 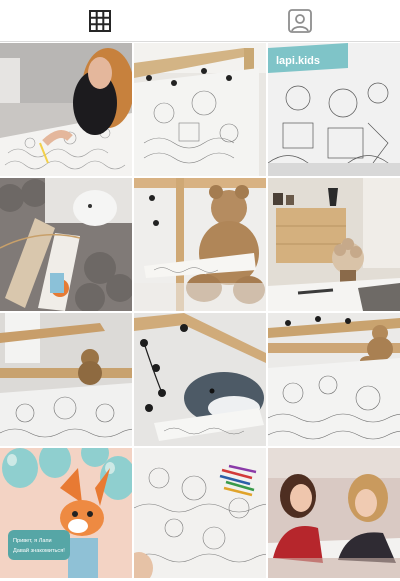 I want to click on speech-bubble-line2: Давай знакомиться!, so click(x=39, y=550).